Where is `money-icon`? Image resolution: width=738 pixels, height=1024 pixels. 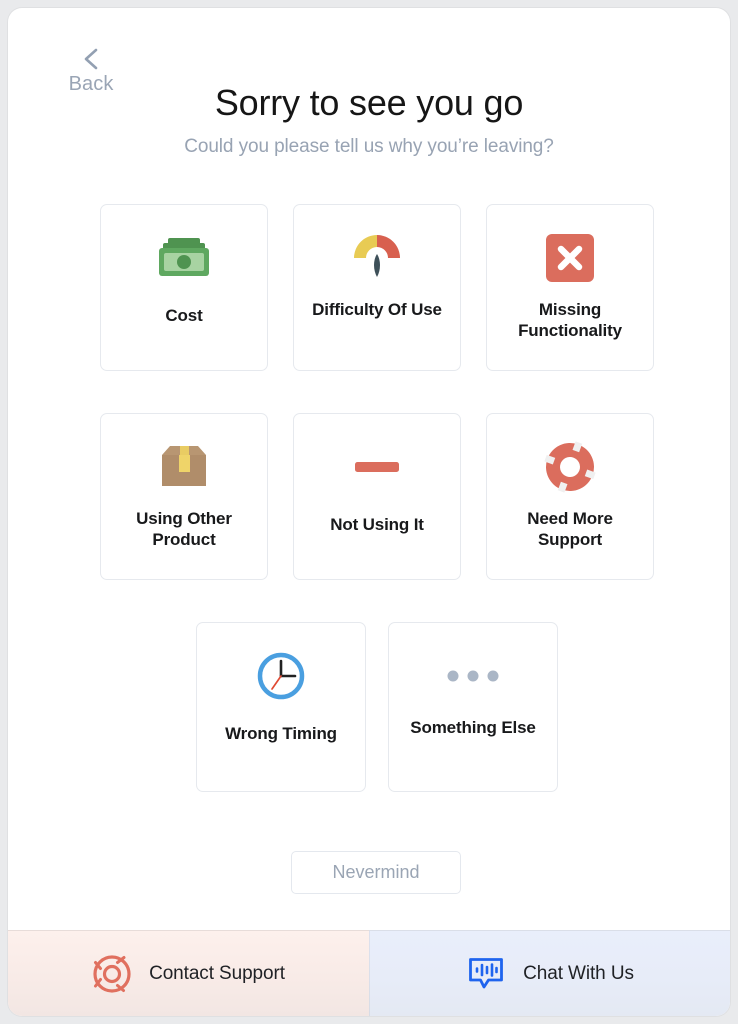 money-icon is located at coordinates (184, 258).